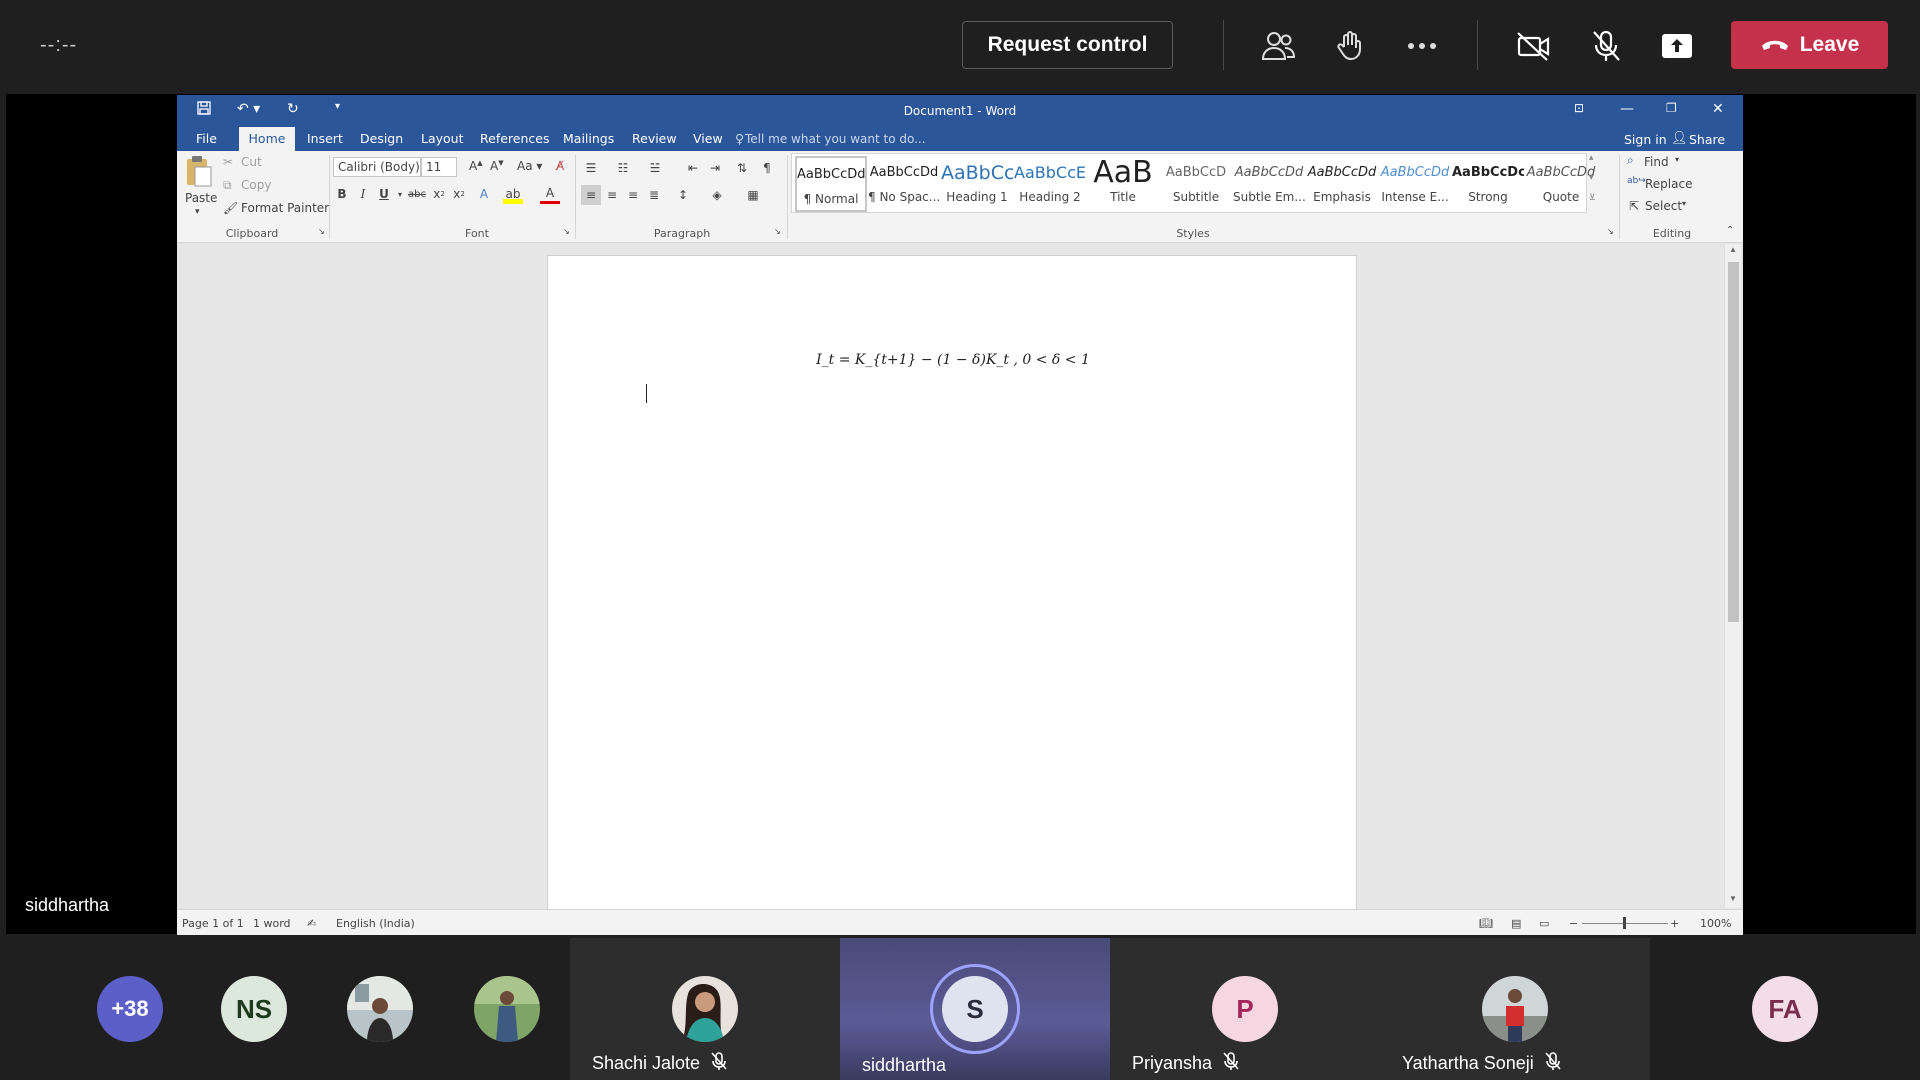 This screenshot has height=1080, width=1920. Describe the element at coordinates (130, 1009) in the screenshot. I see `overflow-participants-button: +38` at that location.